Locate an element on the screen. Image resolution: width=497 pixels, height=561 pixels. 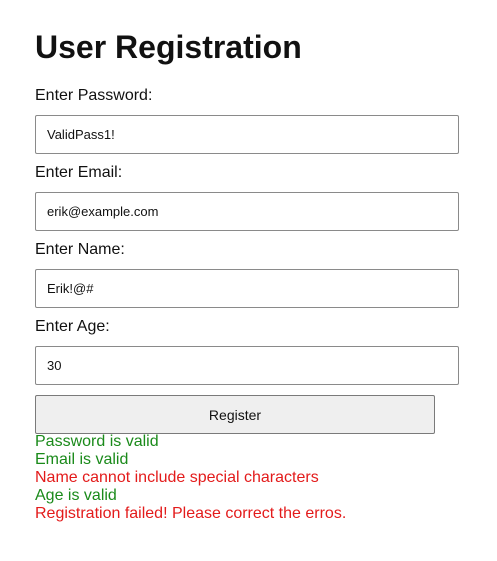
age-field is located at coordinates (247, 365).